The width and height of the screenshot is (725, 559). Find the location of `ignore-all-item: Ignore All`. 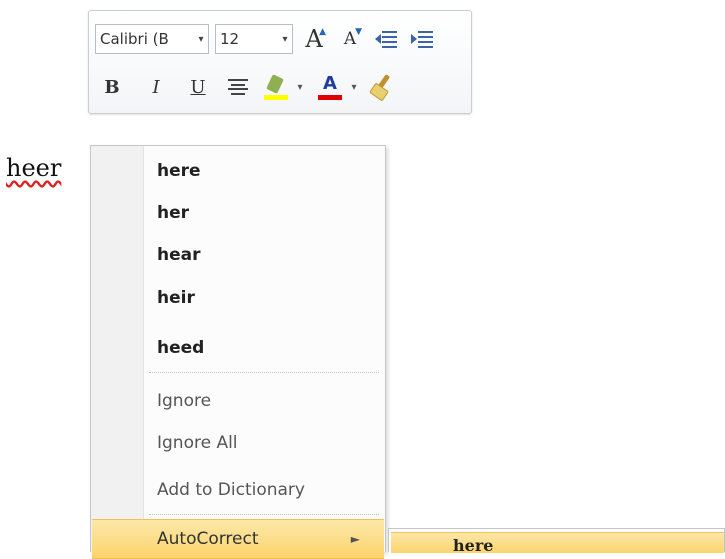

ignore-all-item: Ignore All is located at coordinates (267, 443).